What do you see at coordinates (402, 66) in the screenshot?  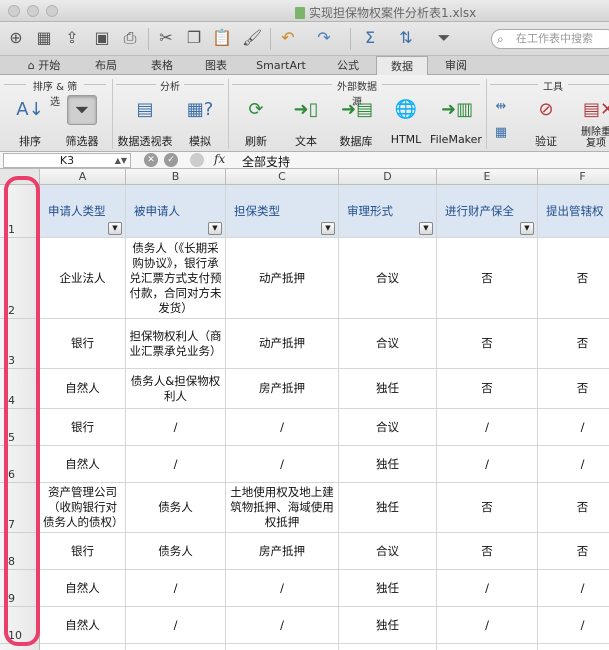 I see `tab-data: 数据` at bounding box center [402, 66].